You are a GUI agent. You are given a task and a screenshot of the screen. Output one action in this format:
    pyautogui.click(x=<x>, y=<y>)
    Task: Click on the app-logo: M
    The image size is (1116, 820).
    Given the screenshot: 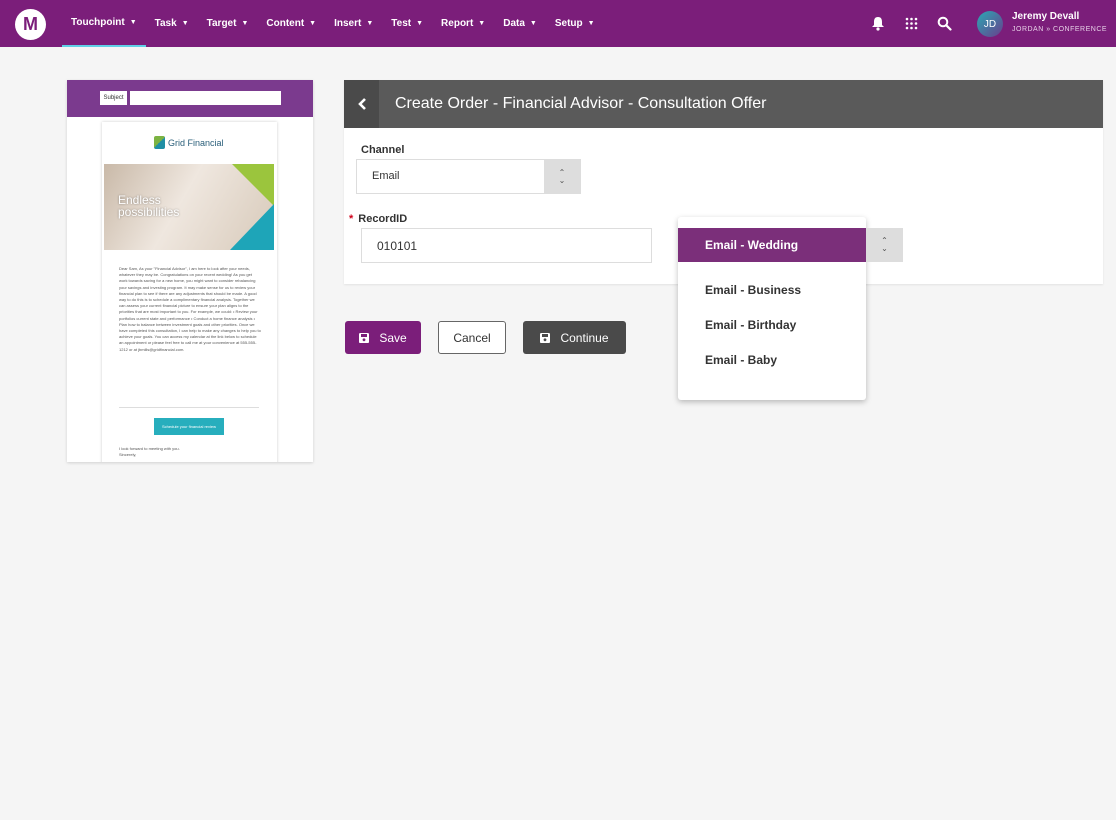 What is the action you would take?
    pyautogui.click(x=30, y=24)
    